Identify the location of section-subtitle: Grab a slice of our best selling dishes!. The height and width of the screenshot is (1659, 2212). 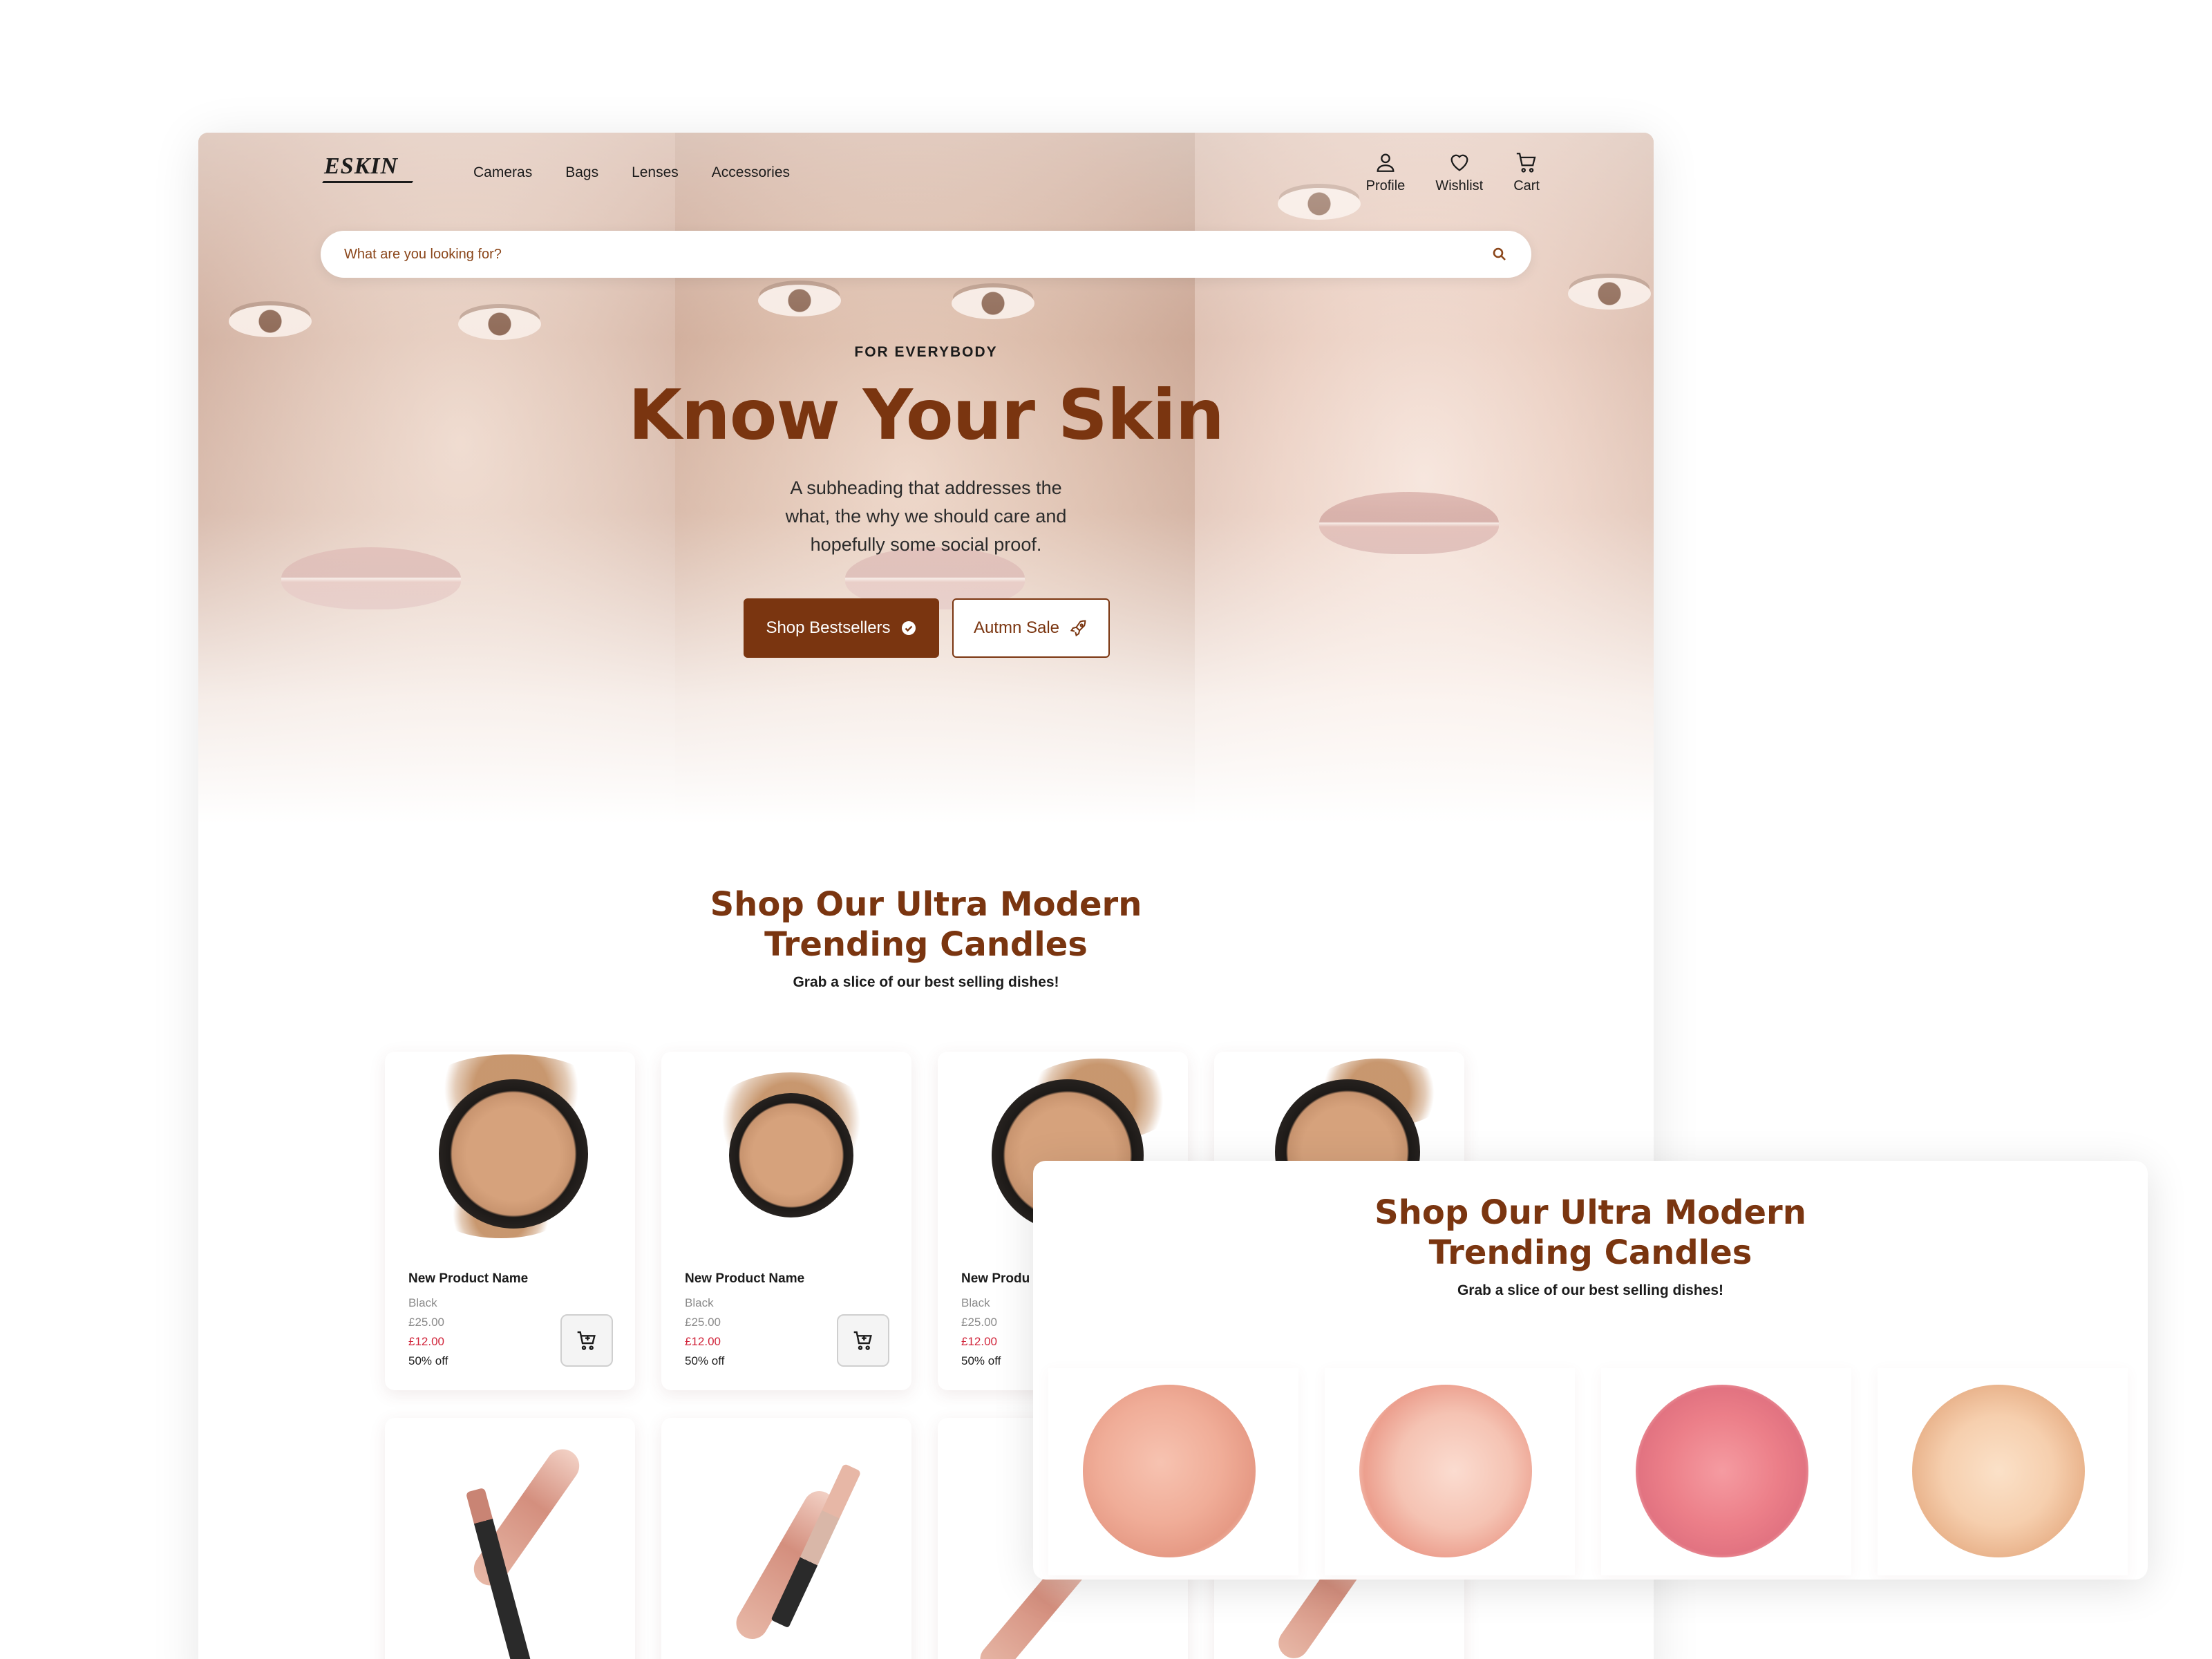
(926, 982).